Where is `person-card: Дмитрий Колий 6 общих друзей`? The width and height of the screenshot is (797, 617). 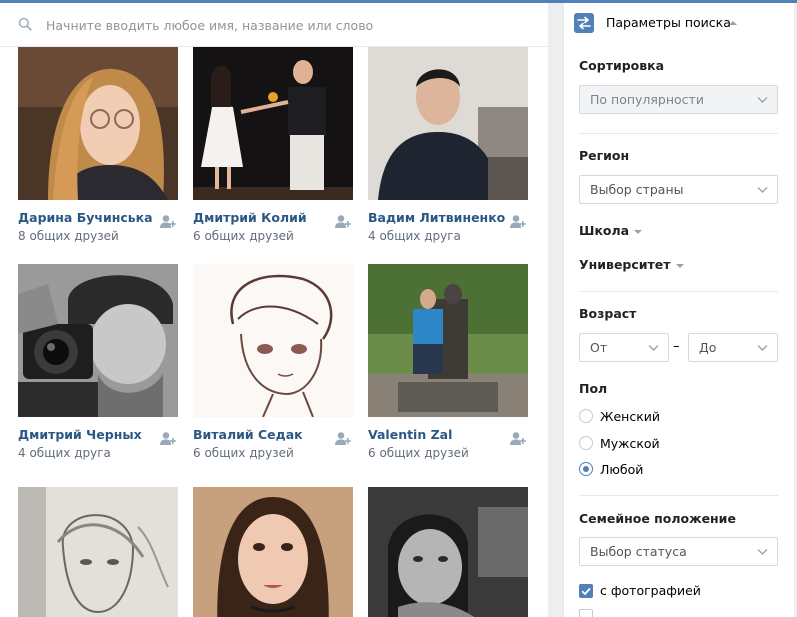
person-card: Дмитрий Колий 6 общих друзей is located at coordinates (273, 145).